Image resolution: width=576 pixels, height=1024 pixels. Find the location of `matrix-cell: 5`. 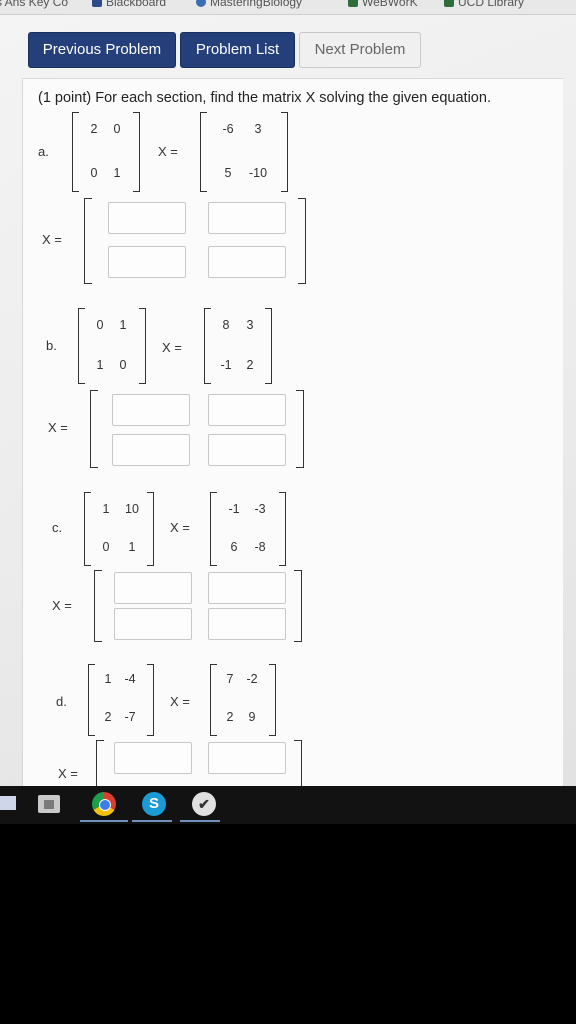

matrix-cell: 5 is located at coordinates (228, 173).